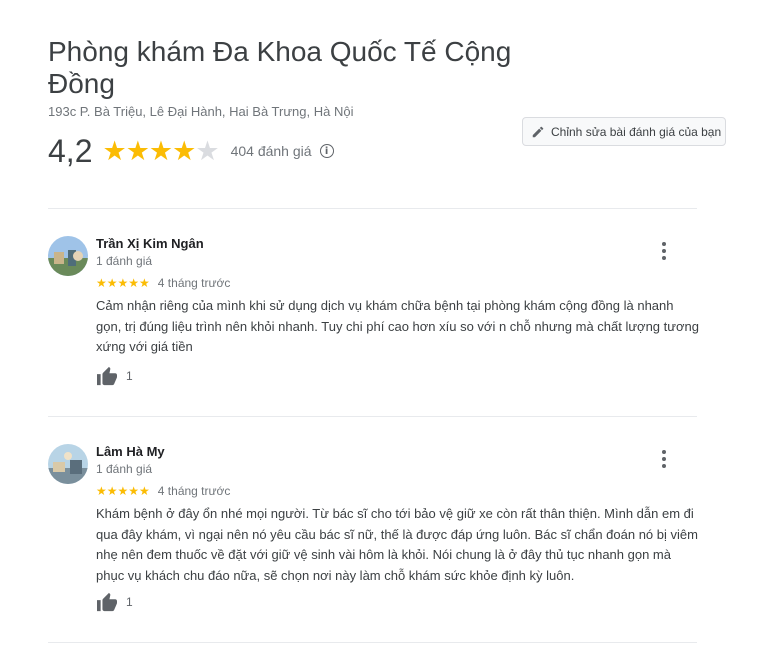  Describe the element at coordinates (150, 243) in the screenshot. I see `review-author: Trần Xị Kim Ngân` at that location.